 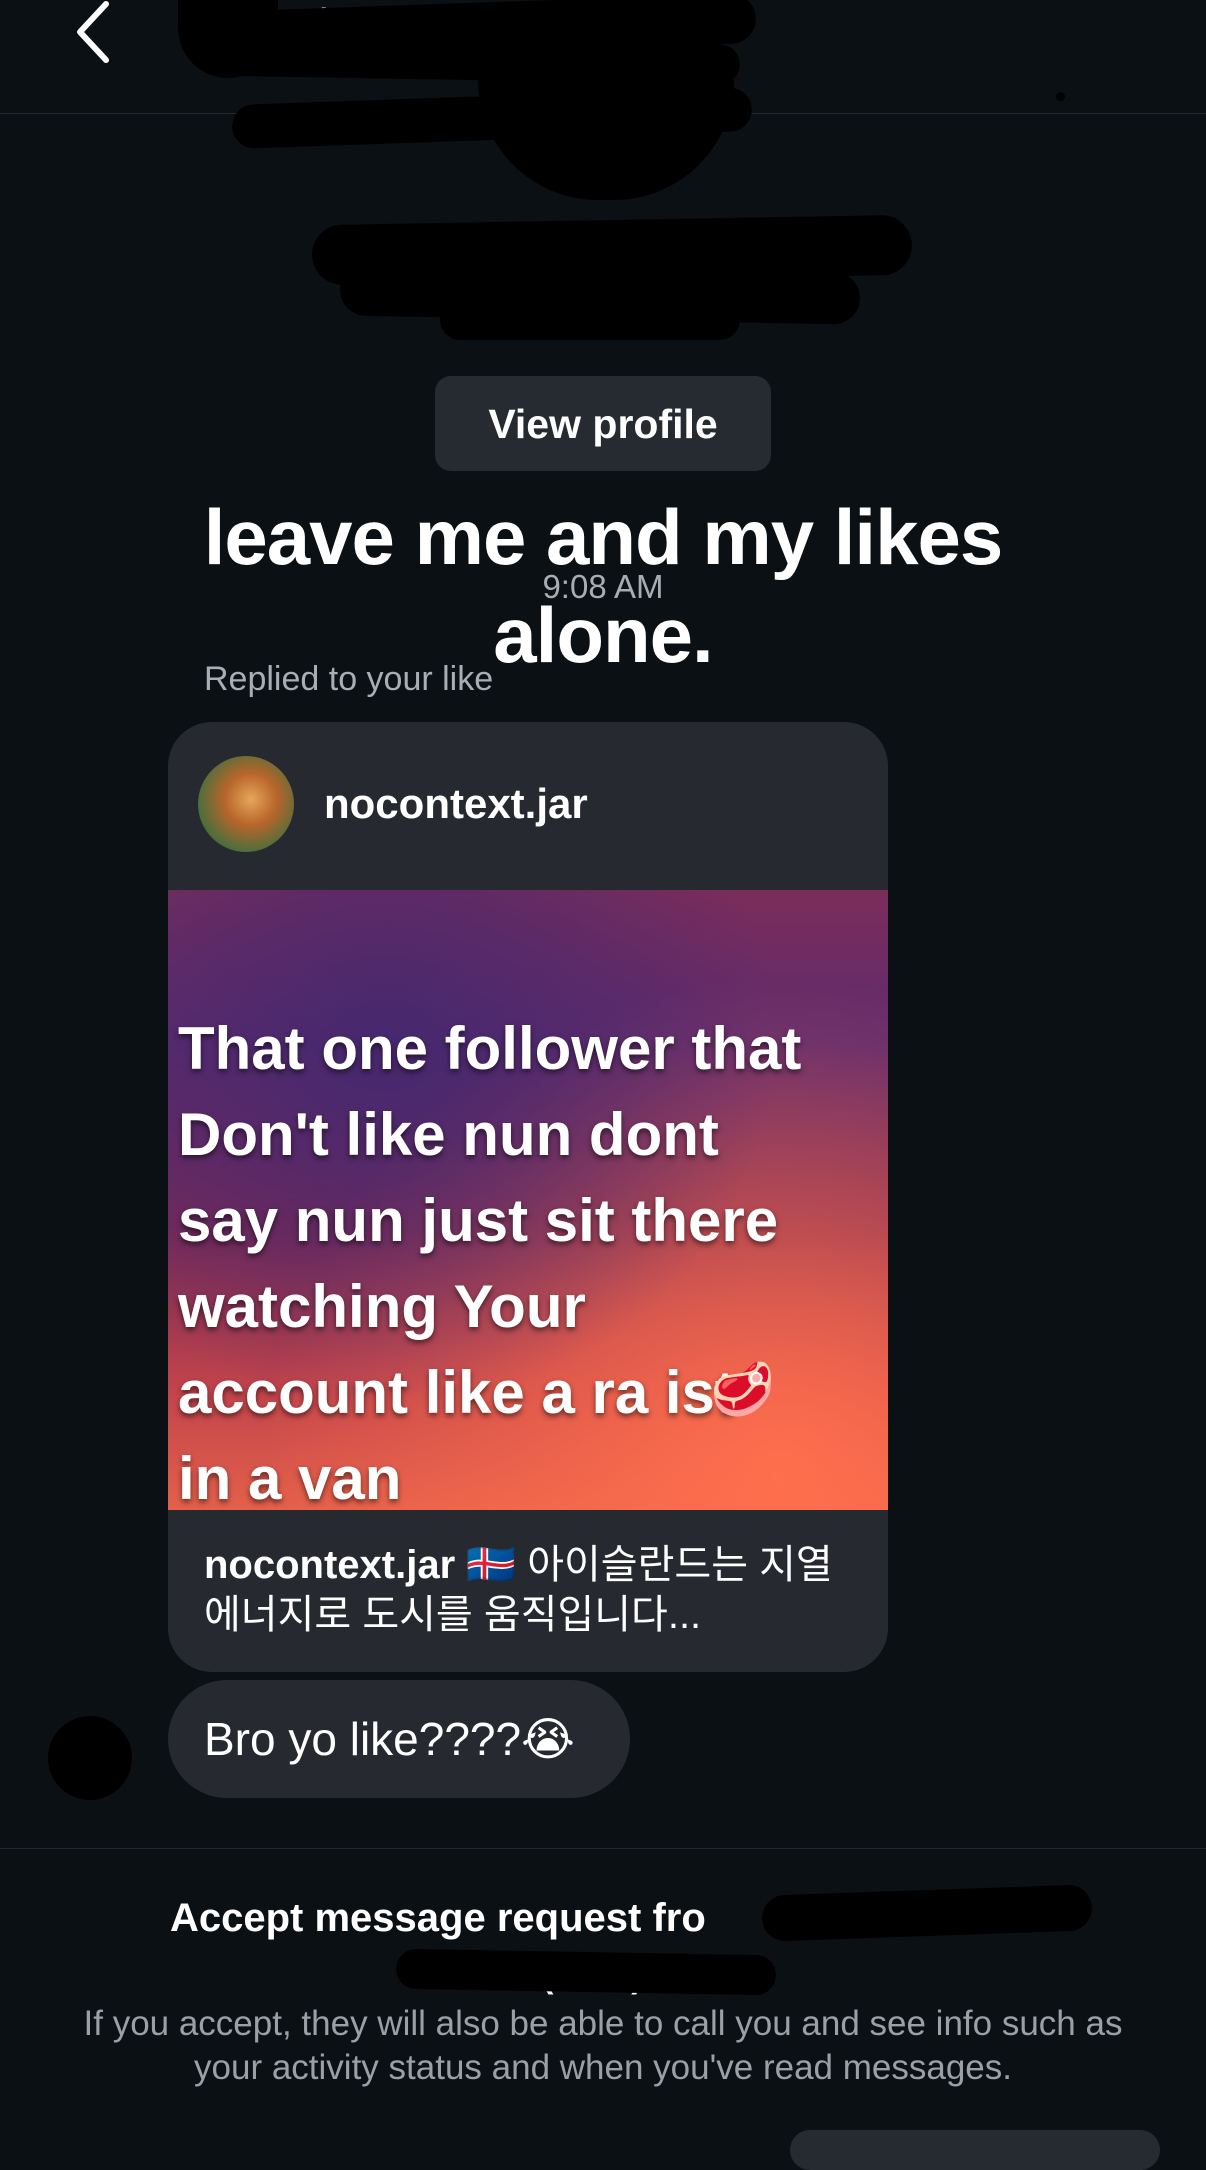 I want to click on back-button, so click(x=100, y=32).